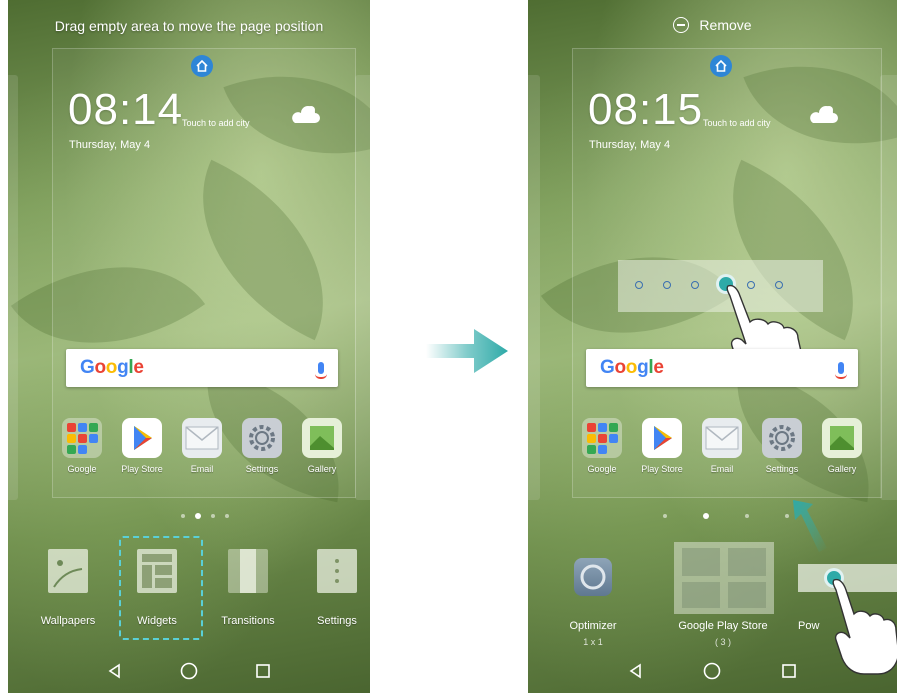  Describe the element at coordinates (593, 642) in the screenshot. I see `optimizer-widget-size: 1 x 1` at that location.